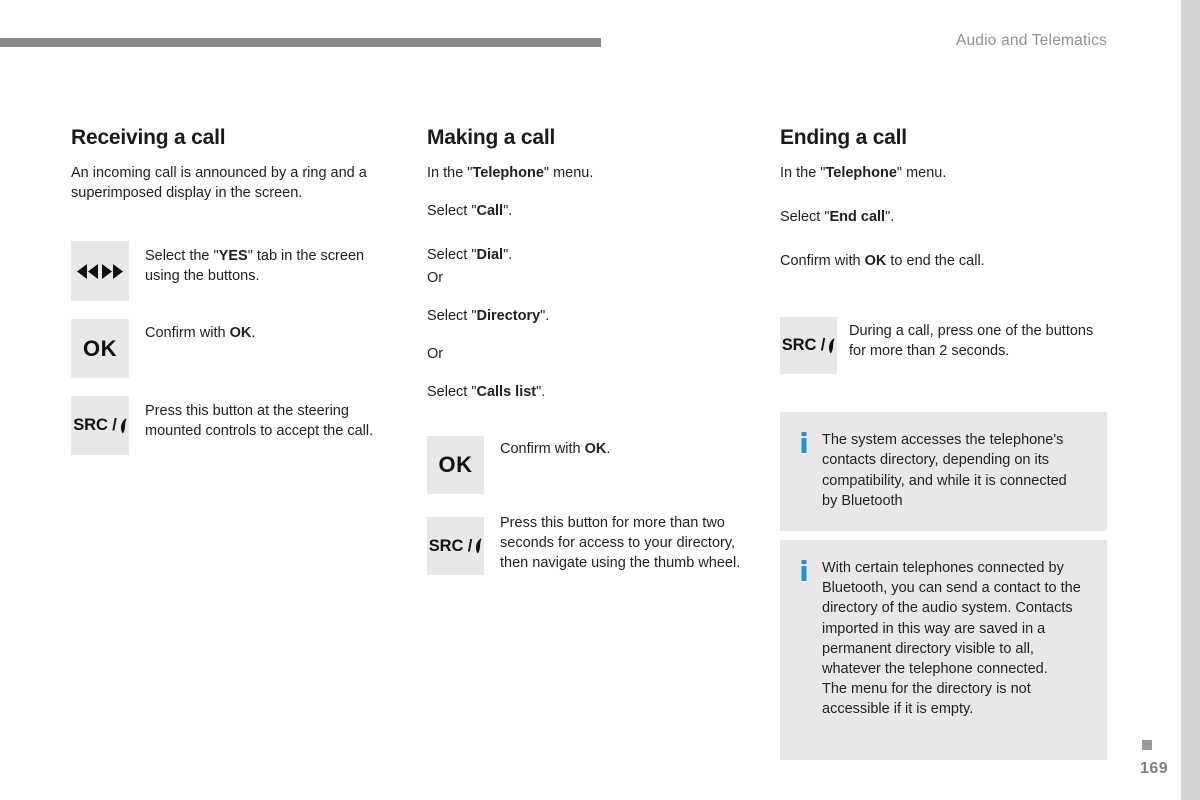 This screenshot has width=1200, height=800. I want to click on rewind-forward-glyph, so click(100, 271).